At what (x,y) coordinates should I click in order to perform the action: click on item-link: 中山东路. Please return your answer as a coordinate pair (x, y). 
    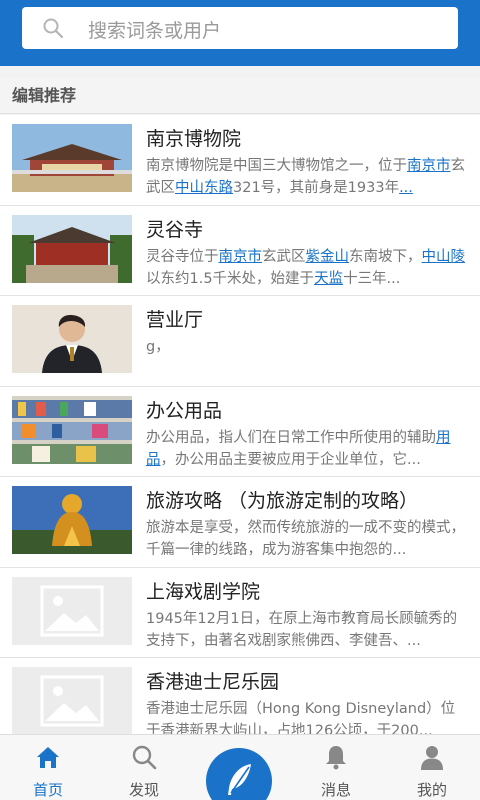
    Looking at the image, I should click on (204, 188).